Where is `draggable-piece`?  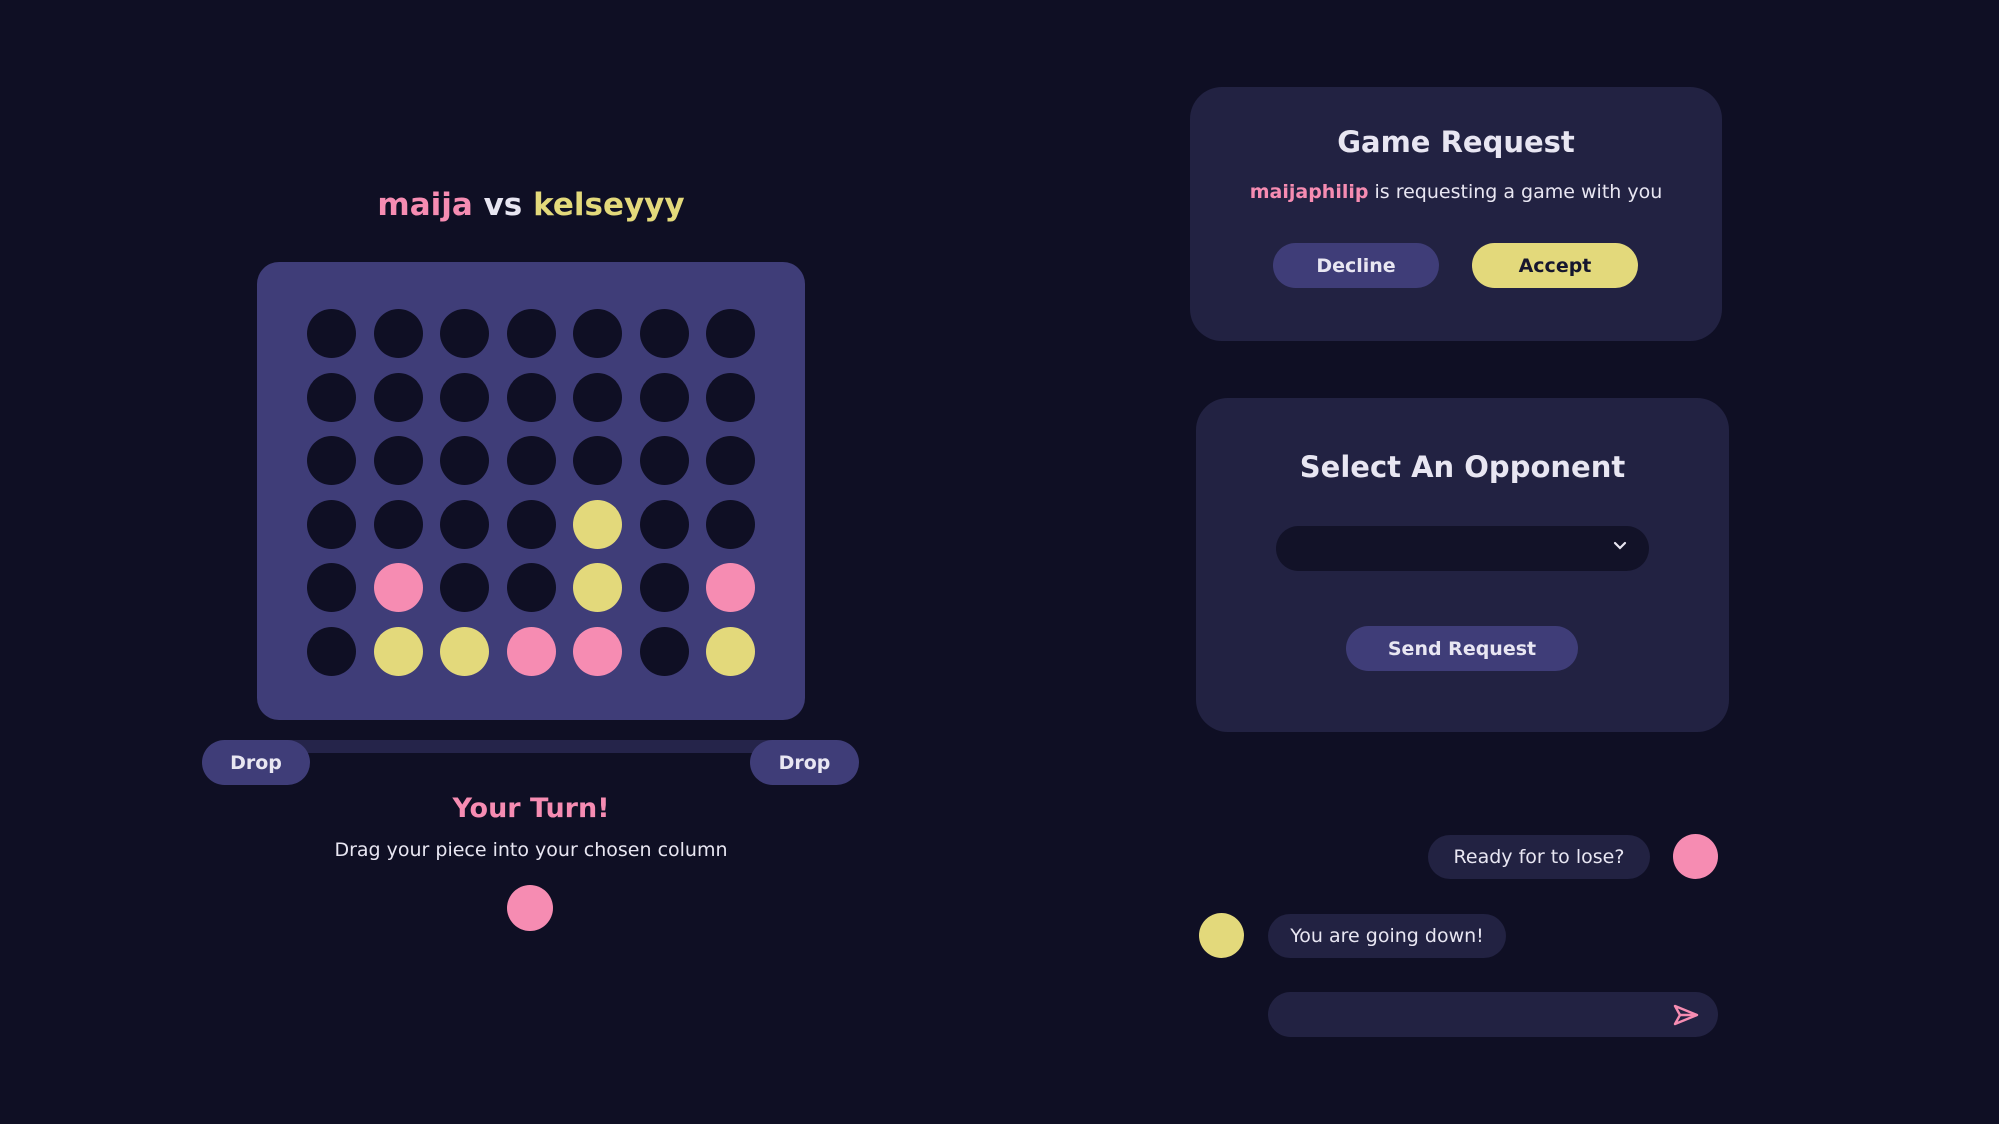 draggable-piece is located at coordinates (530, 908).